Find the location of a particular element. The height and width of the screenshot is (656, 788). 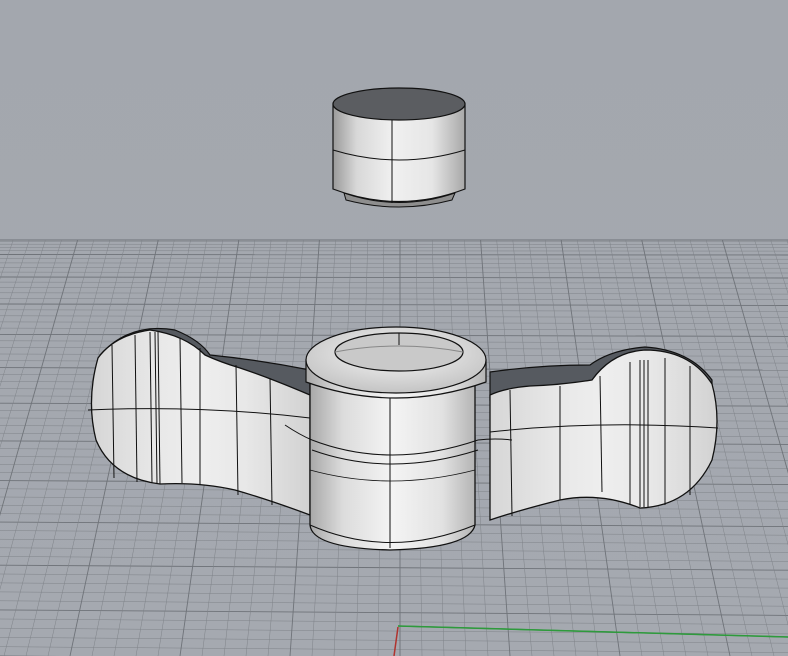

x-axis-stub is located at coordinates (396, 641).